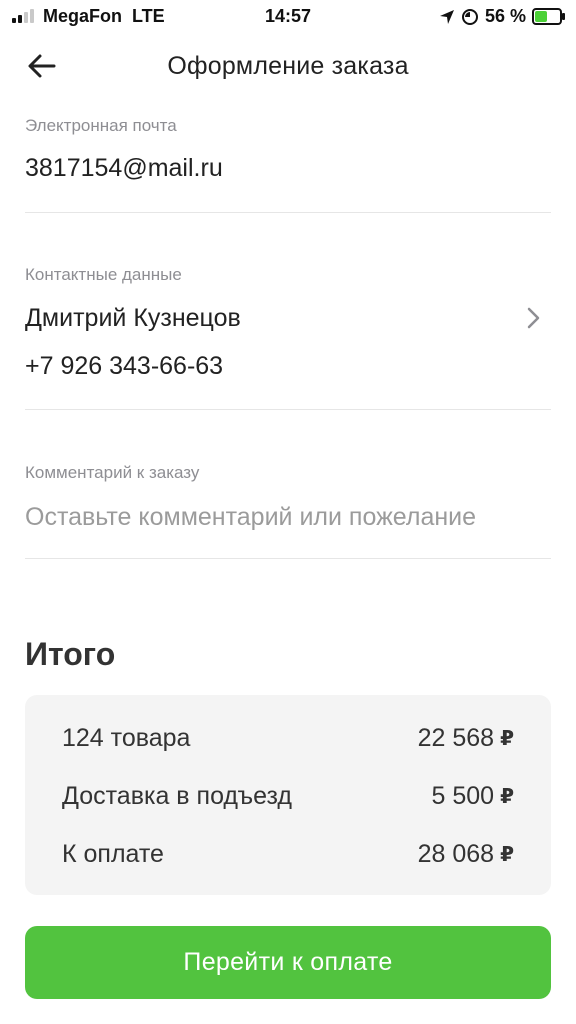 The width and height of the screenshot is (576, 1024). What do you see at coordinates (112, 472) in the screenshot?
I see `comment-label: Комментарий к заказу` at bounding box center [112, 472].